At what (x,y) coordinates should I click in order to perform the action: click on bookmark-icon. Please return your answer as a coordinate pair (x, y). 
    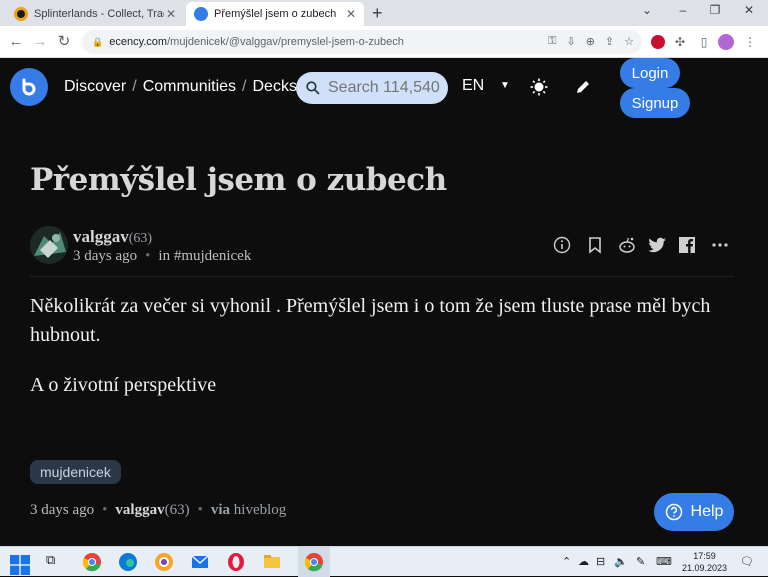
    Looking at the image, I should click on (595, 245).